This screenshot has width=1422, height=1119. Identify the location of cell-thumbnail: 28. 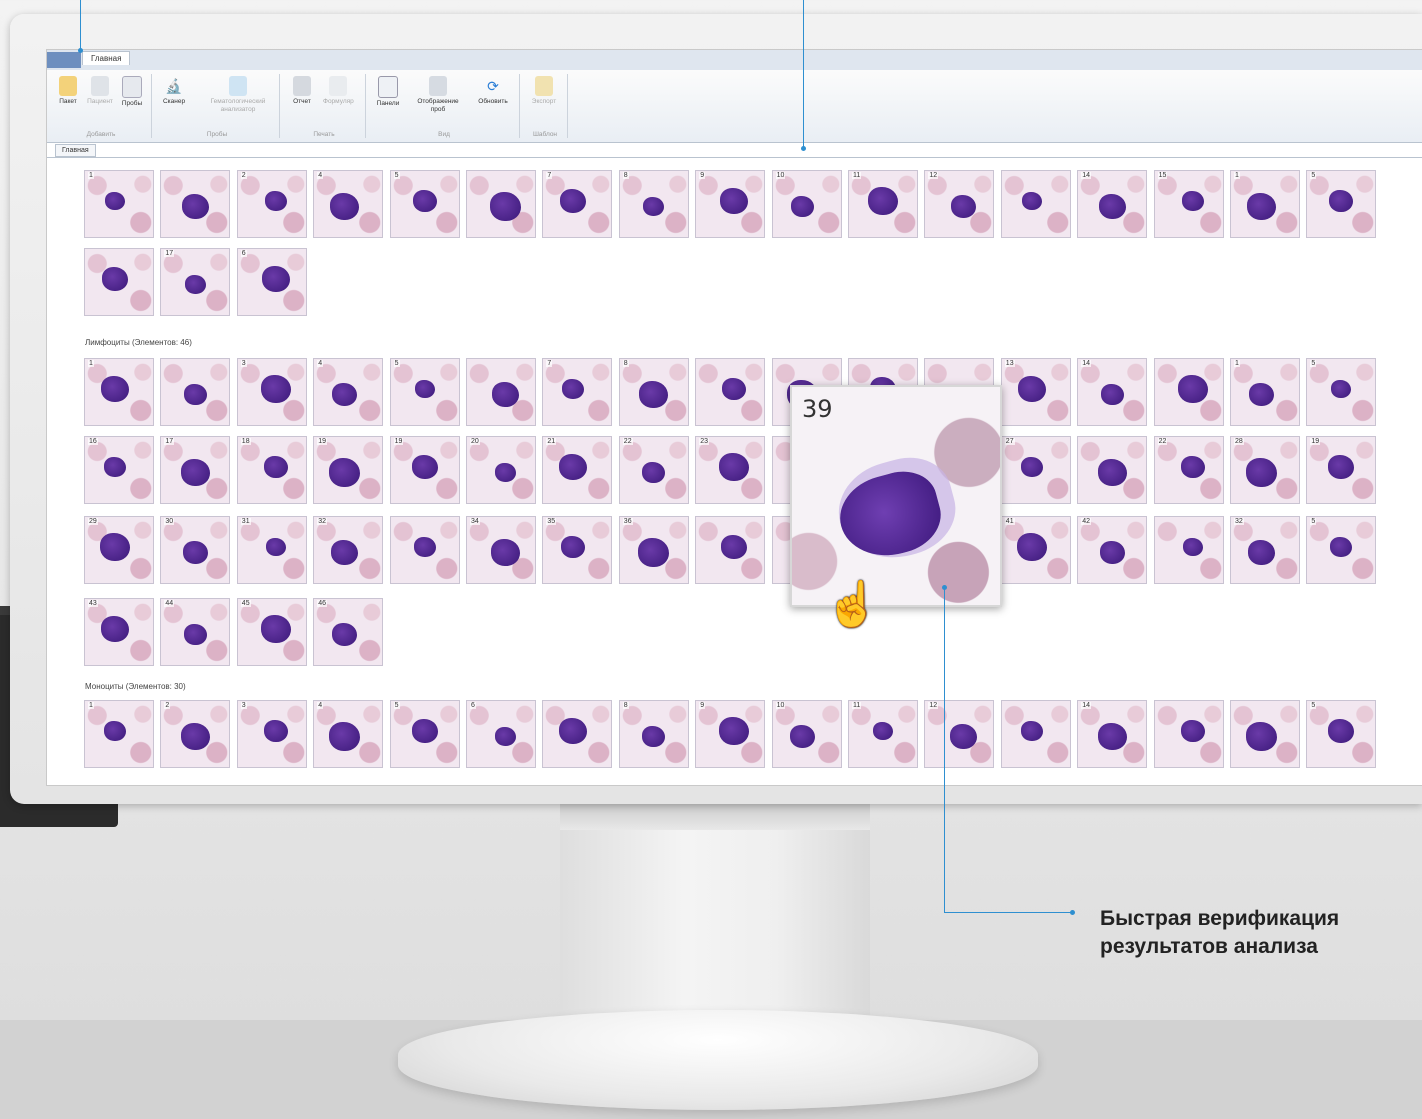
(1265, 470).